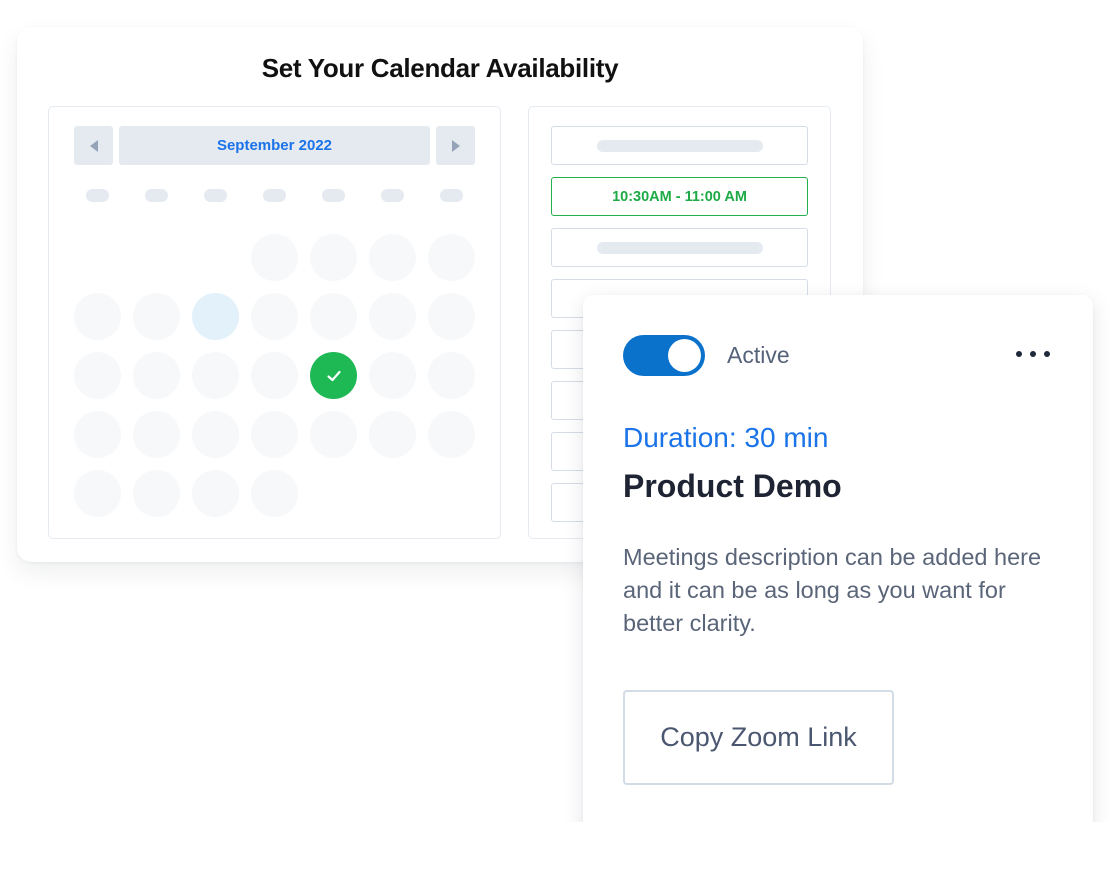  I want to click on month-label: September 2022, so click(274, 145).